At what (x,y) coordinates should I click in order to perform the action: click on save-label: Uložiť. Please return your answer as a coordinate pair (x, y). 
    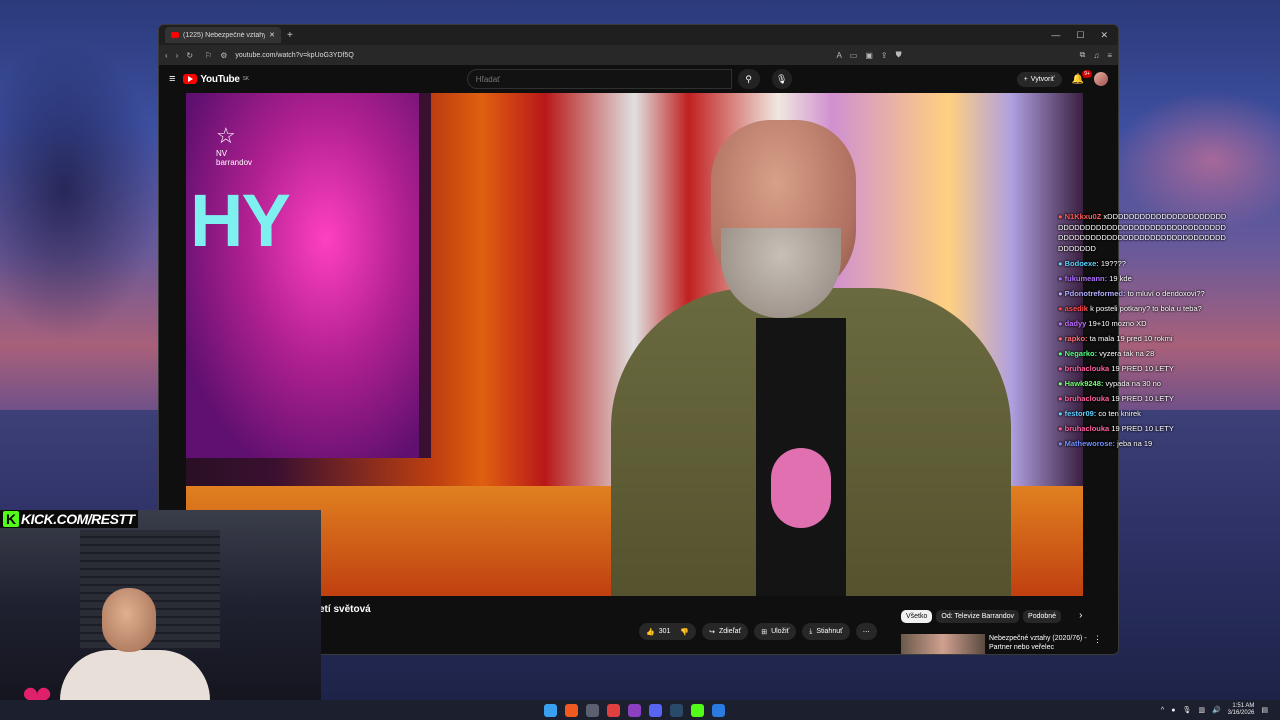
    Looking at the image, I should click on (780, 631).